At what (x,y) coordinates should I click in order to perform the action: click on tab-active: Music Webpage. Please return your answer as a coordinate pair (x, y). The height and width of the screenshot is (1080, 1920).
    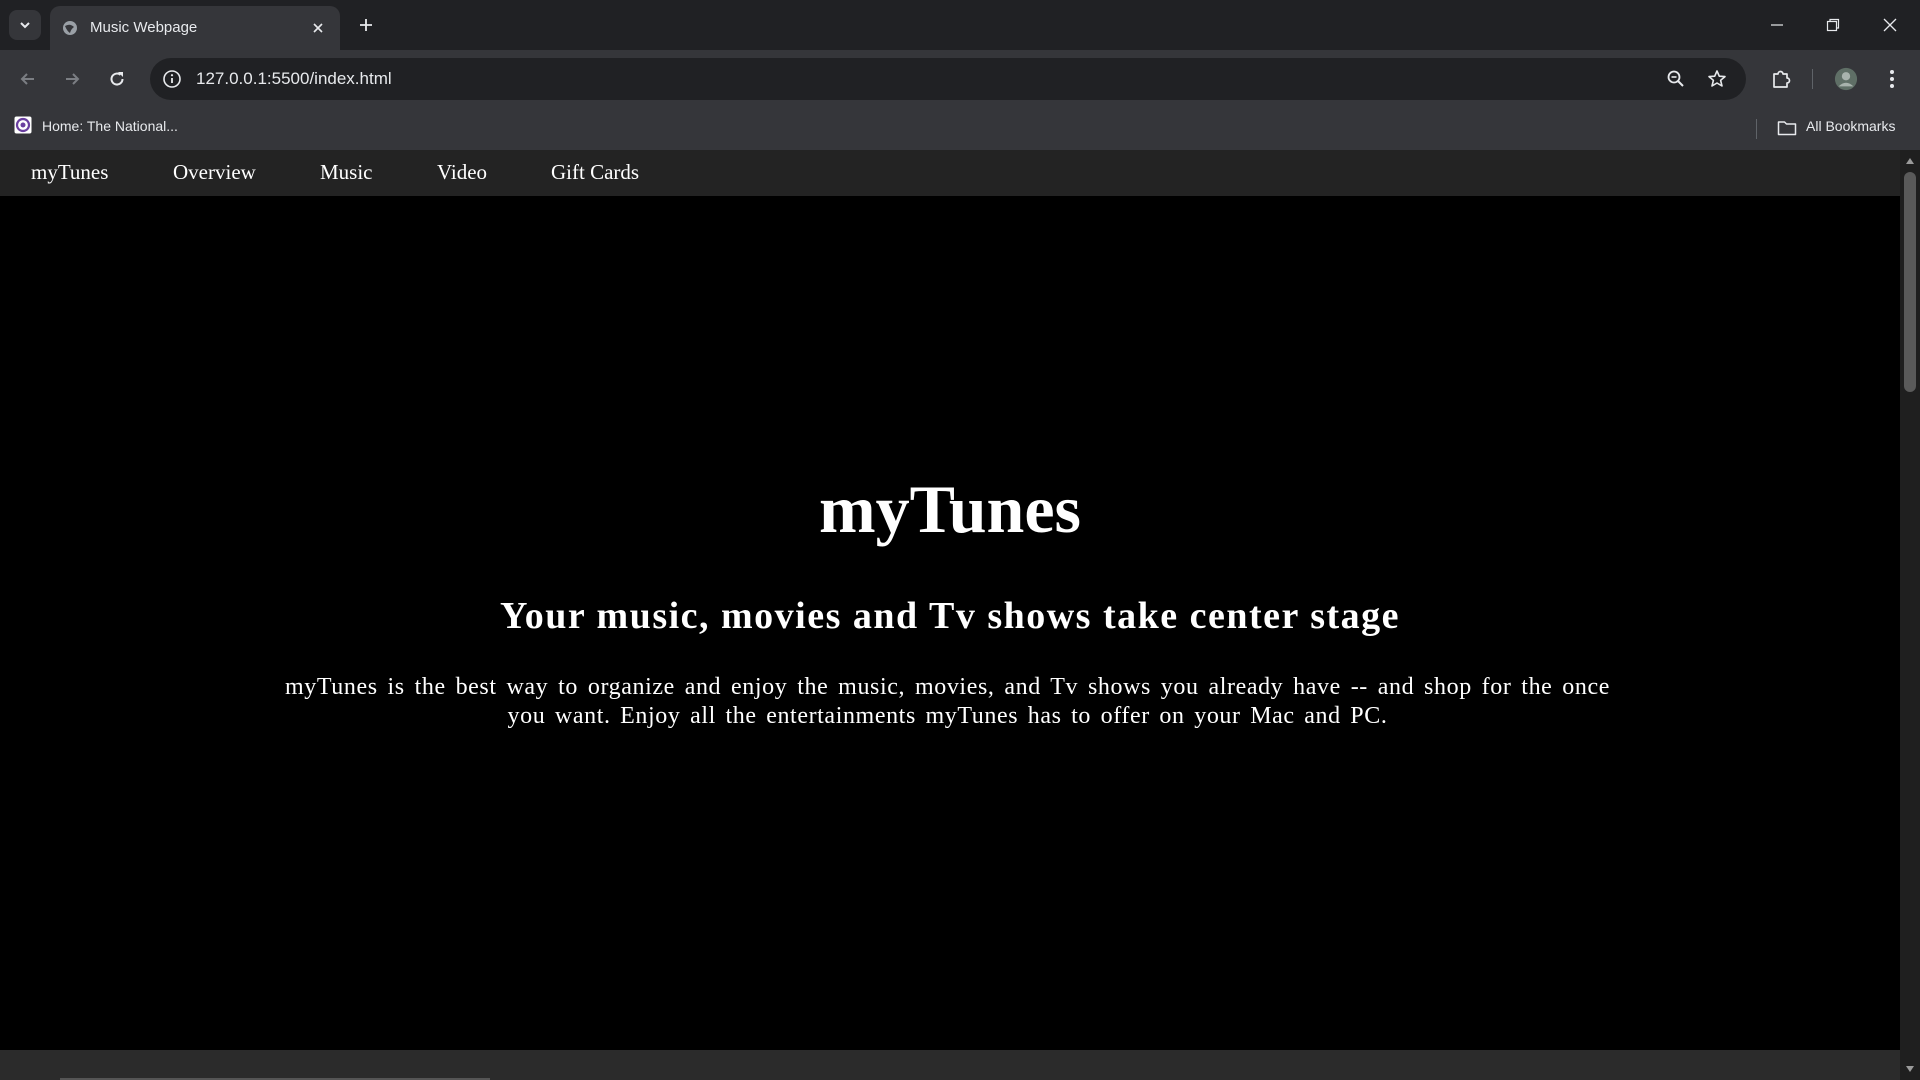
    Looking at the image, I should click on (195, 28).